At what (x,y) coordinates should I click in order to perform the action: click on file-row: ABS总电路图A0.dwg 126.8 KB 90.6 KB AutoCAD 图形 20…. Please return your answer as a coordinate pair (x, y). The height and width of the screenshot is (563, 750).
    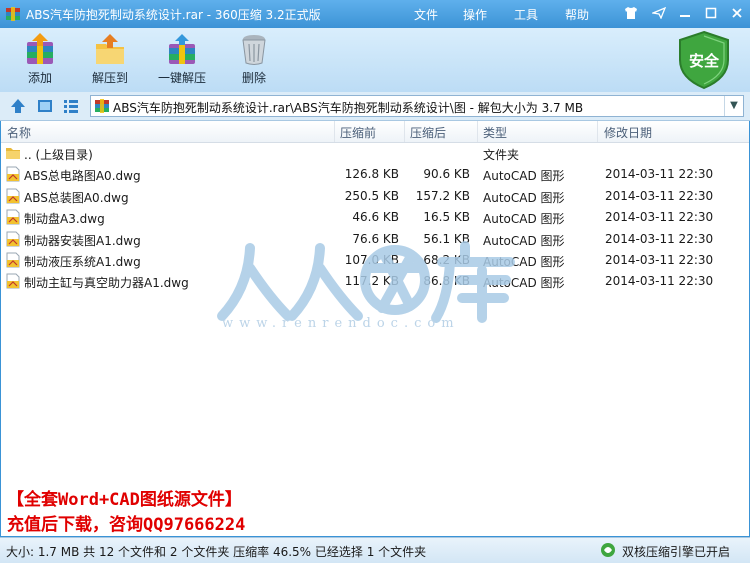
    Looking at the image, I should click on (375, 174).